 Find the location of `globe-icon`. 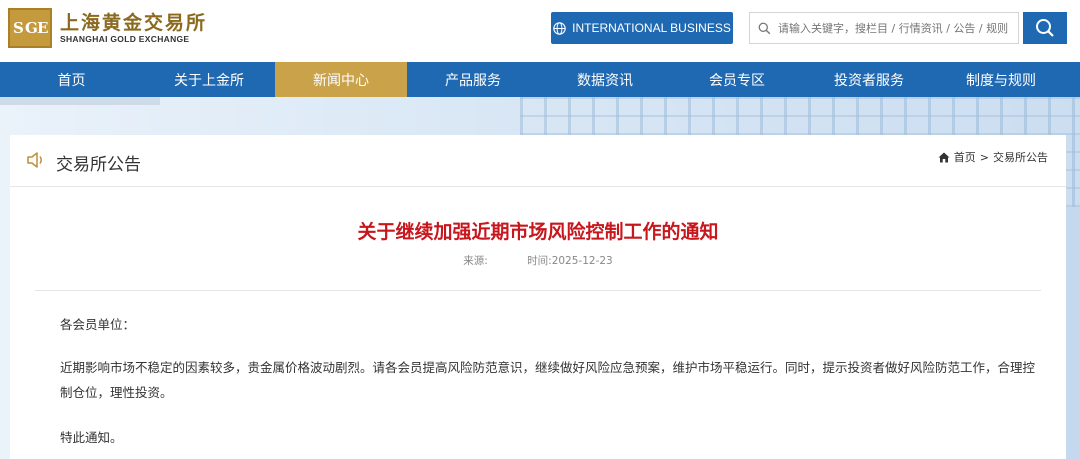

globe-icon is located at coordinates (559, 28).